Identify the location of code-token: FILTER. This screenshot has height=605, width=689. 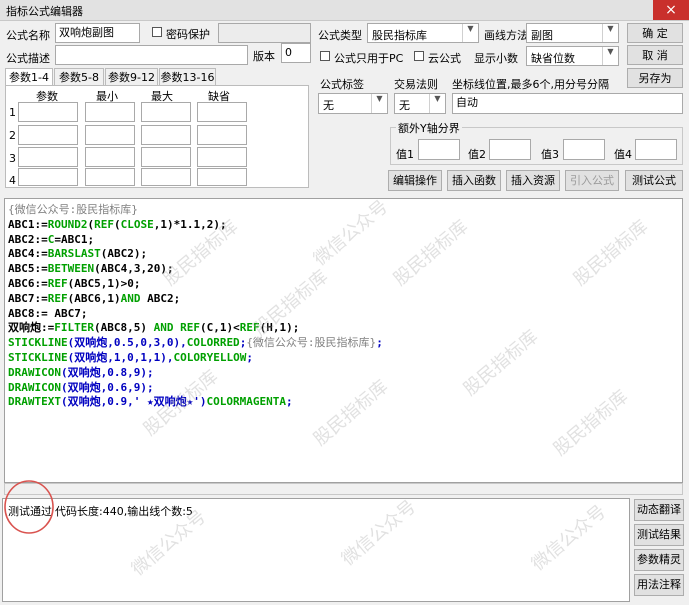
(74, 328).